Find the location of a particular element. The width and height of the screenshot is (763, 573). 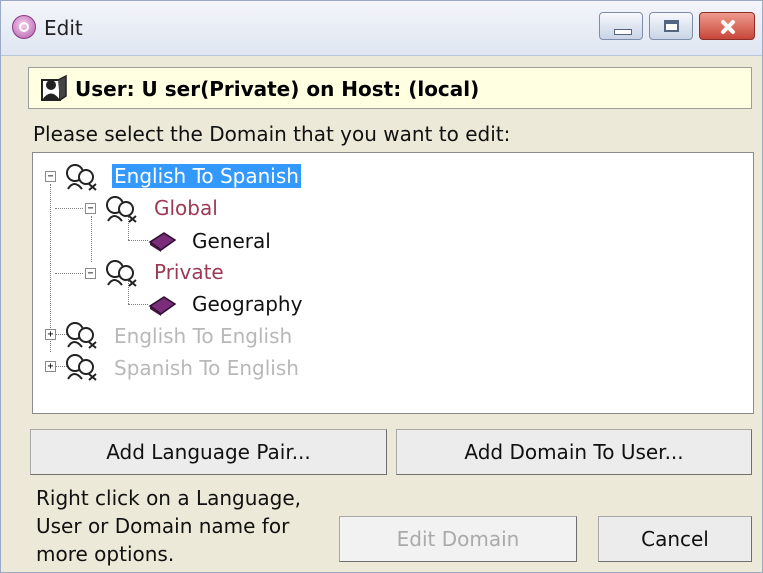

tree-node-label: Spanish To English is located at coordinates (206, 368).